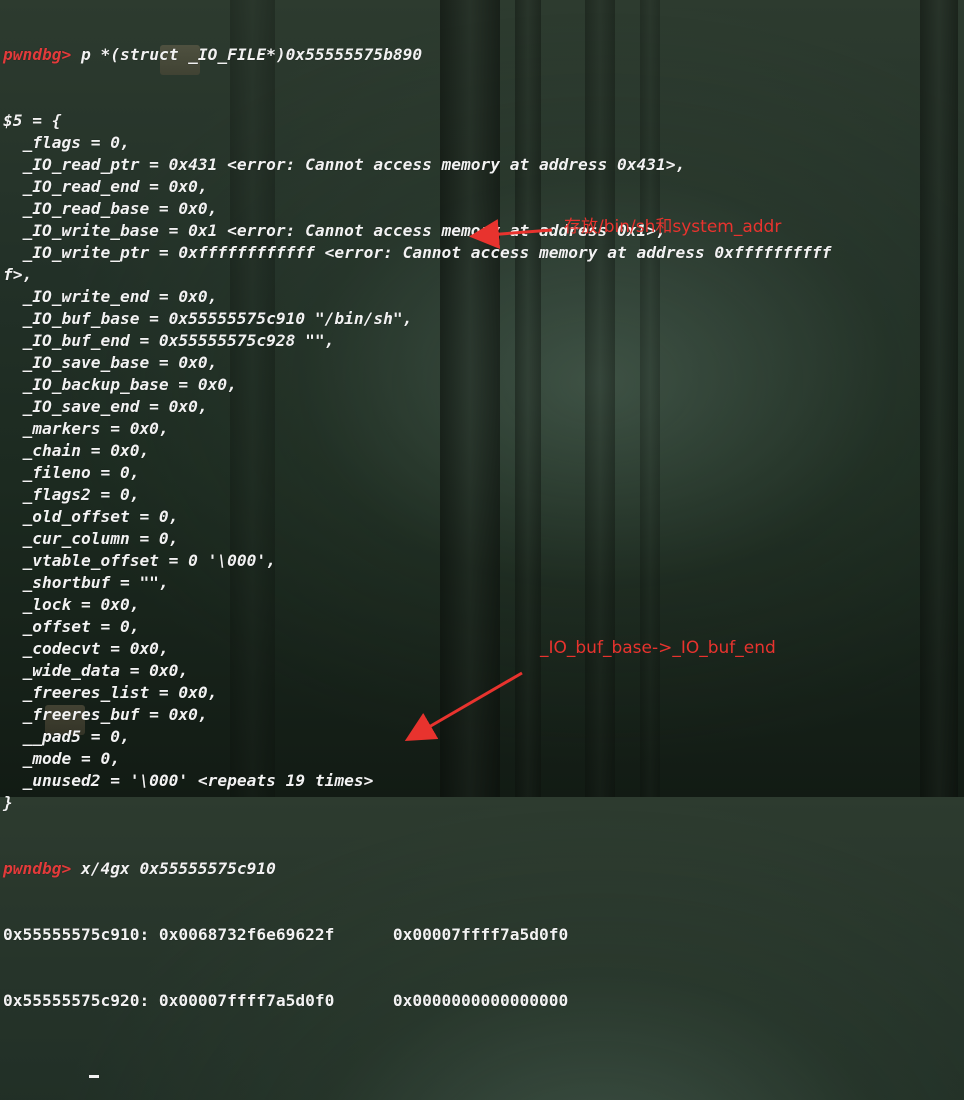  Describe the element at coordinates (173, 868) in the screenshot. I see `examine-command: x/4gx 0x55555575c910` at that location.